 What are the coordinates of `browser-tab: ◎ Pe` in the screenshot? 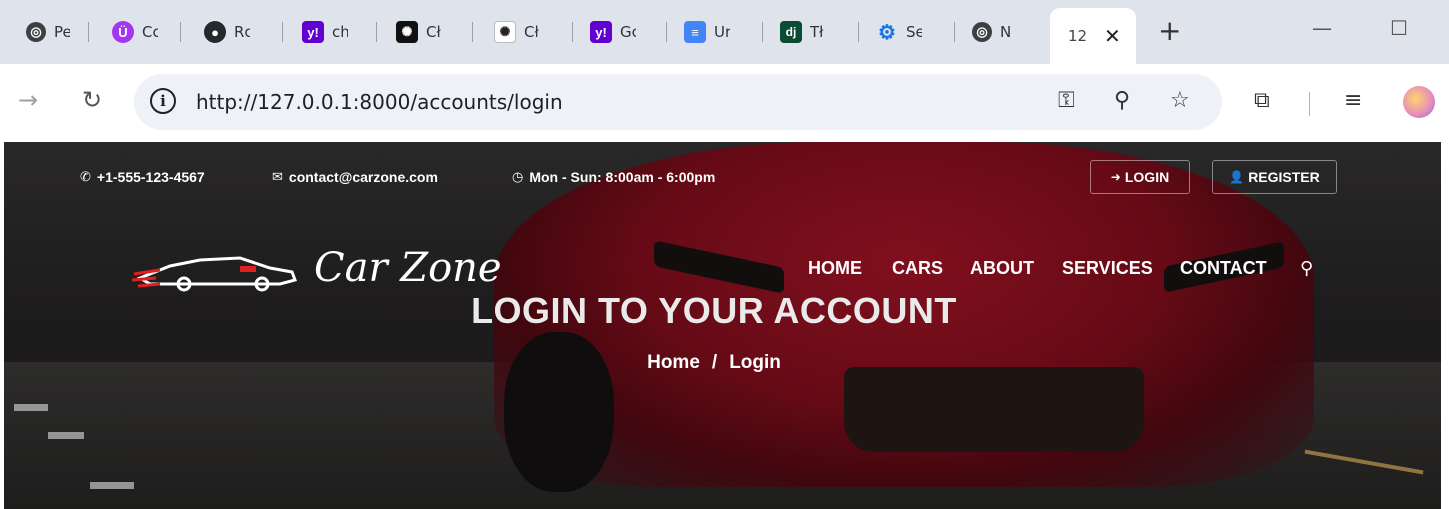 It's located at (42, 32).